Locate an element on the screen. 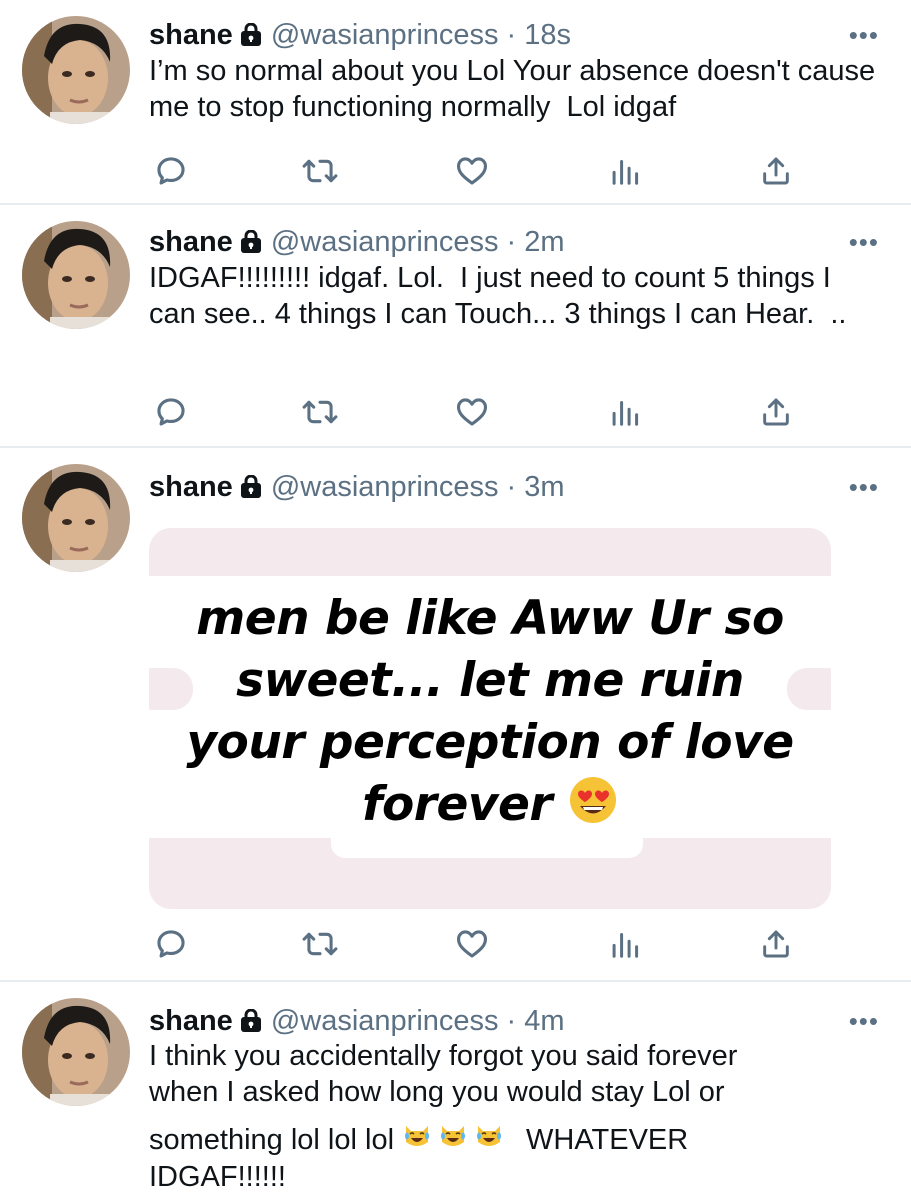 This screenshot has height=1200, width=911. media-caption-line: men be like Aww Ur so is located at coordinates (490, 618).